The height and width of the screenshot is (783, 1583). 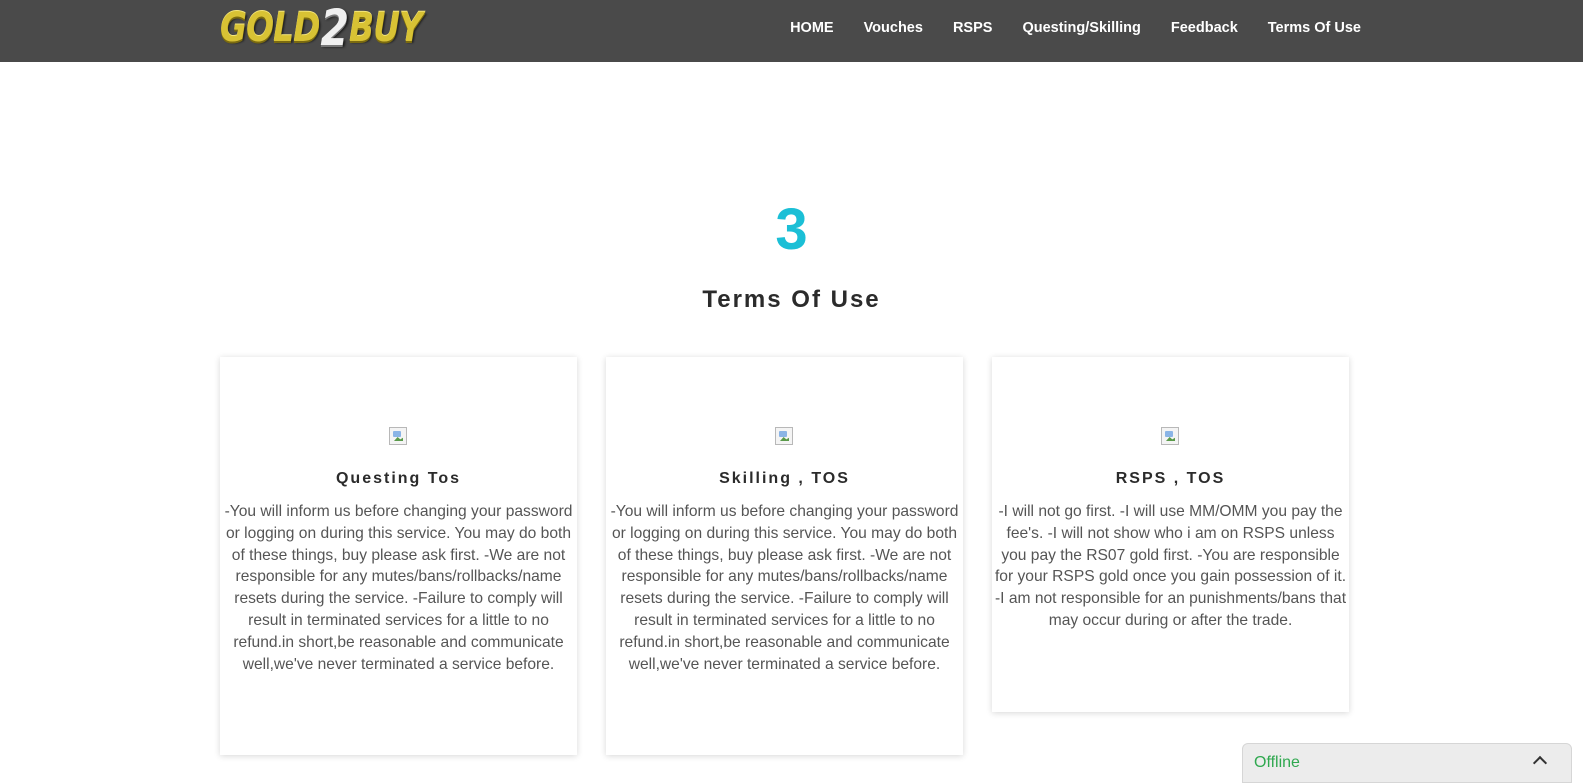 I want to click on nav-rsps: RSPS, so click(x=973, y=28).